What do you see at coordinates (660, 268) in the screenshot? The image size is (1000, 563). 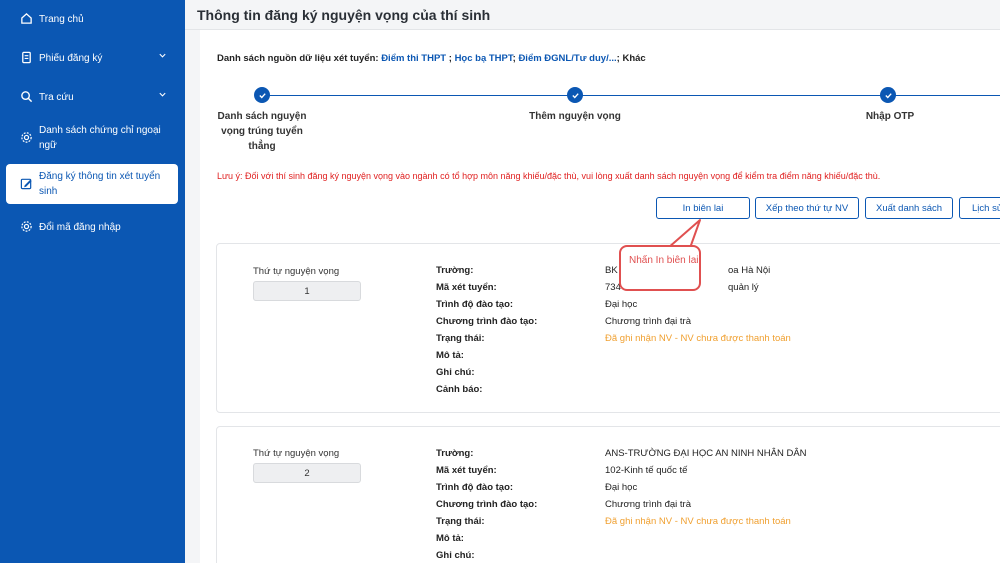 I see `callout-tooltip: Nhấn In biên lai` at bounding box center [660, 268].